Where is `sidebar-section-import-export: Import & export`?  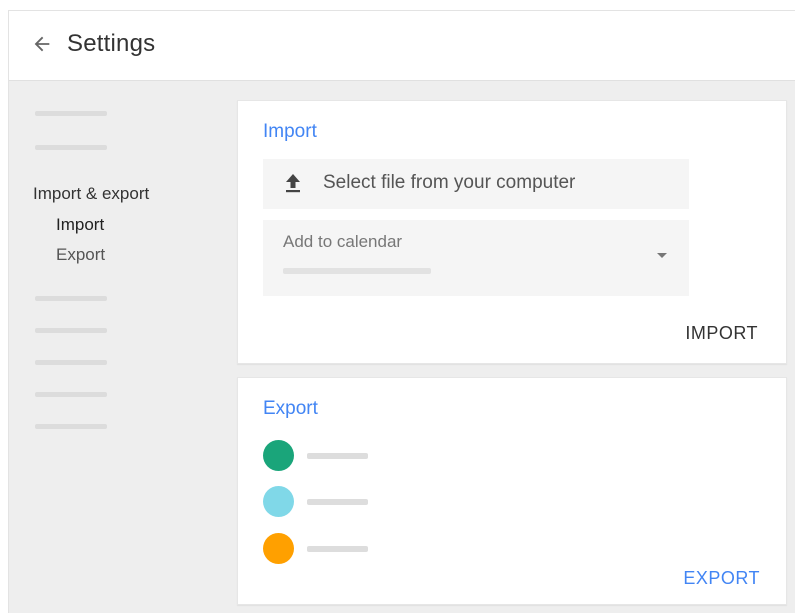 sidebar-section-import-export: Import & export is located at coordinates (91, 194).